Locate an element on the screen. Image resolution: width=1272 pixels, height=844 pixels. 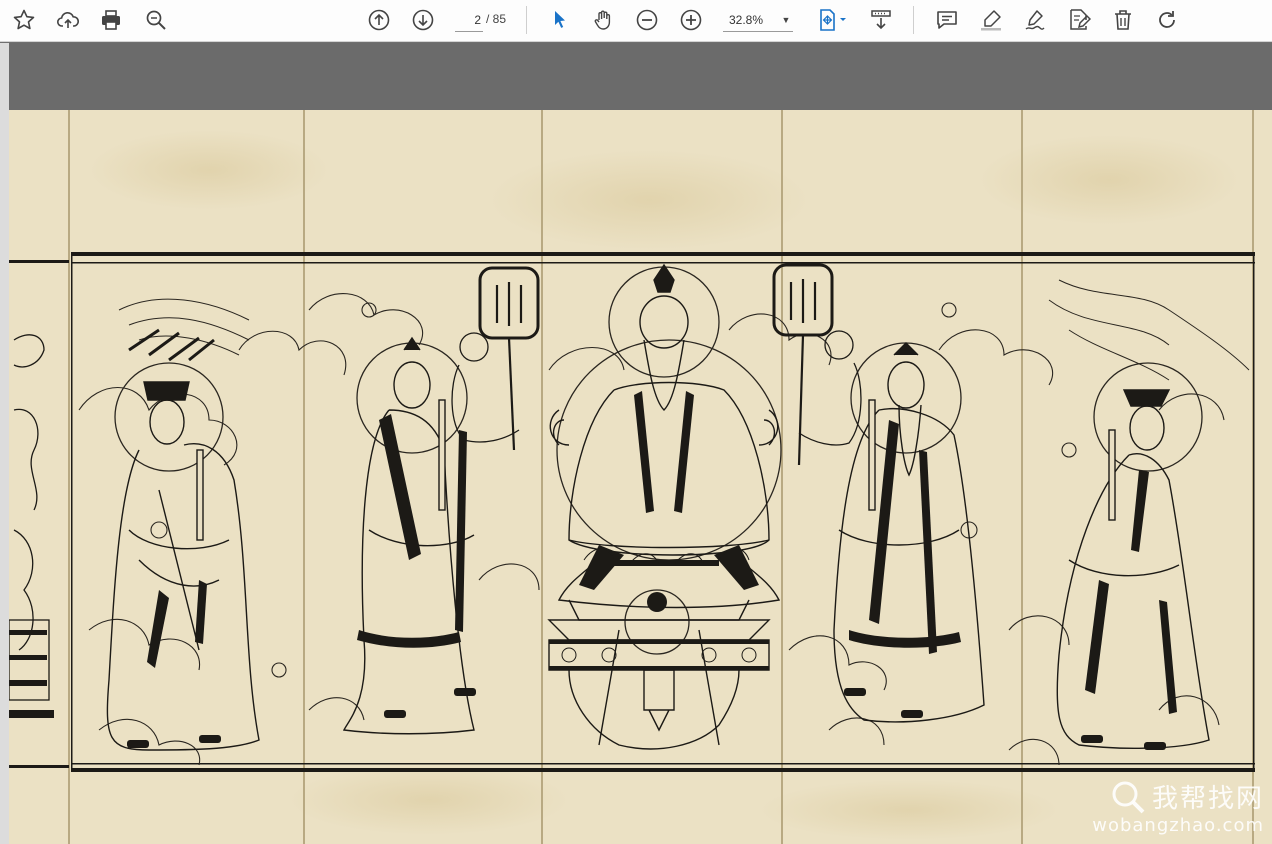
fit-page-icon is located at coordinates (832, 20).